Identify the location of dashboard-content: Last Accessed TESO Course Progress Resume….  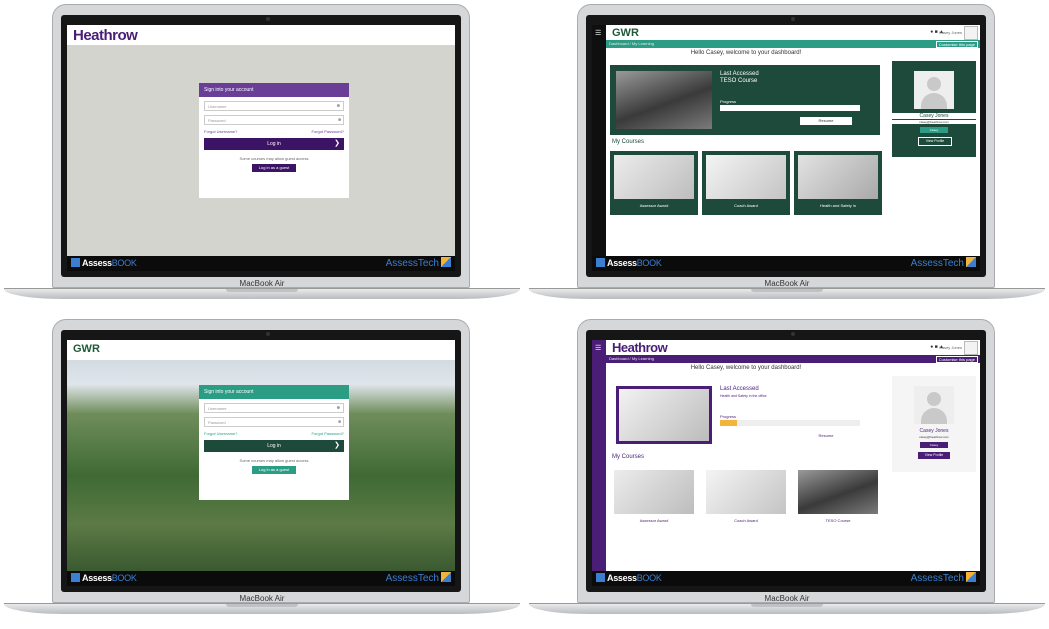
(793, 157).